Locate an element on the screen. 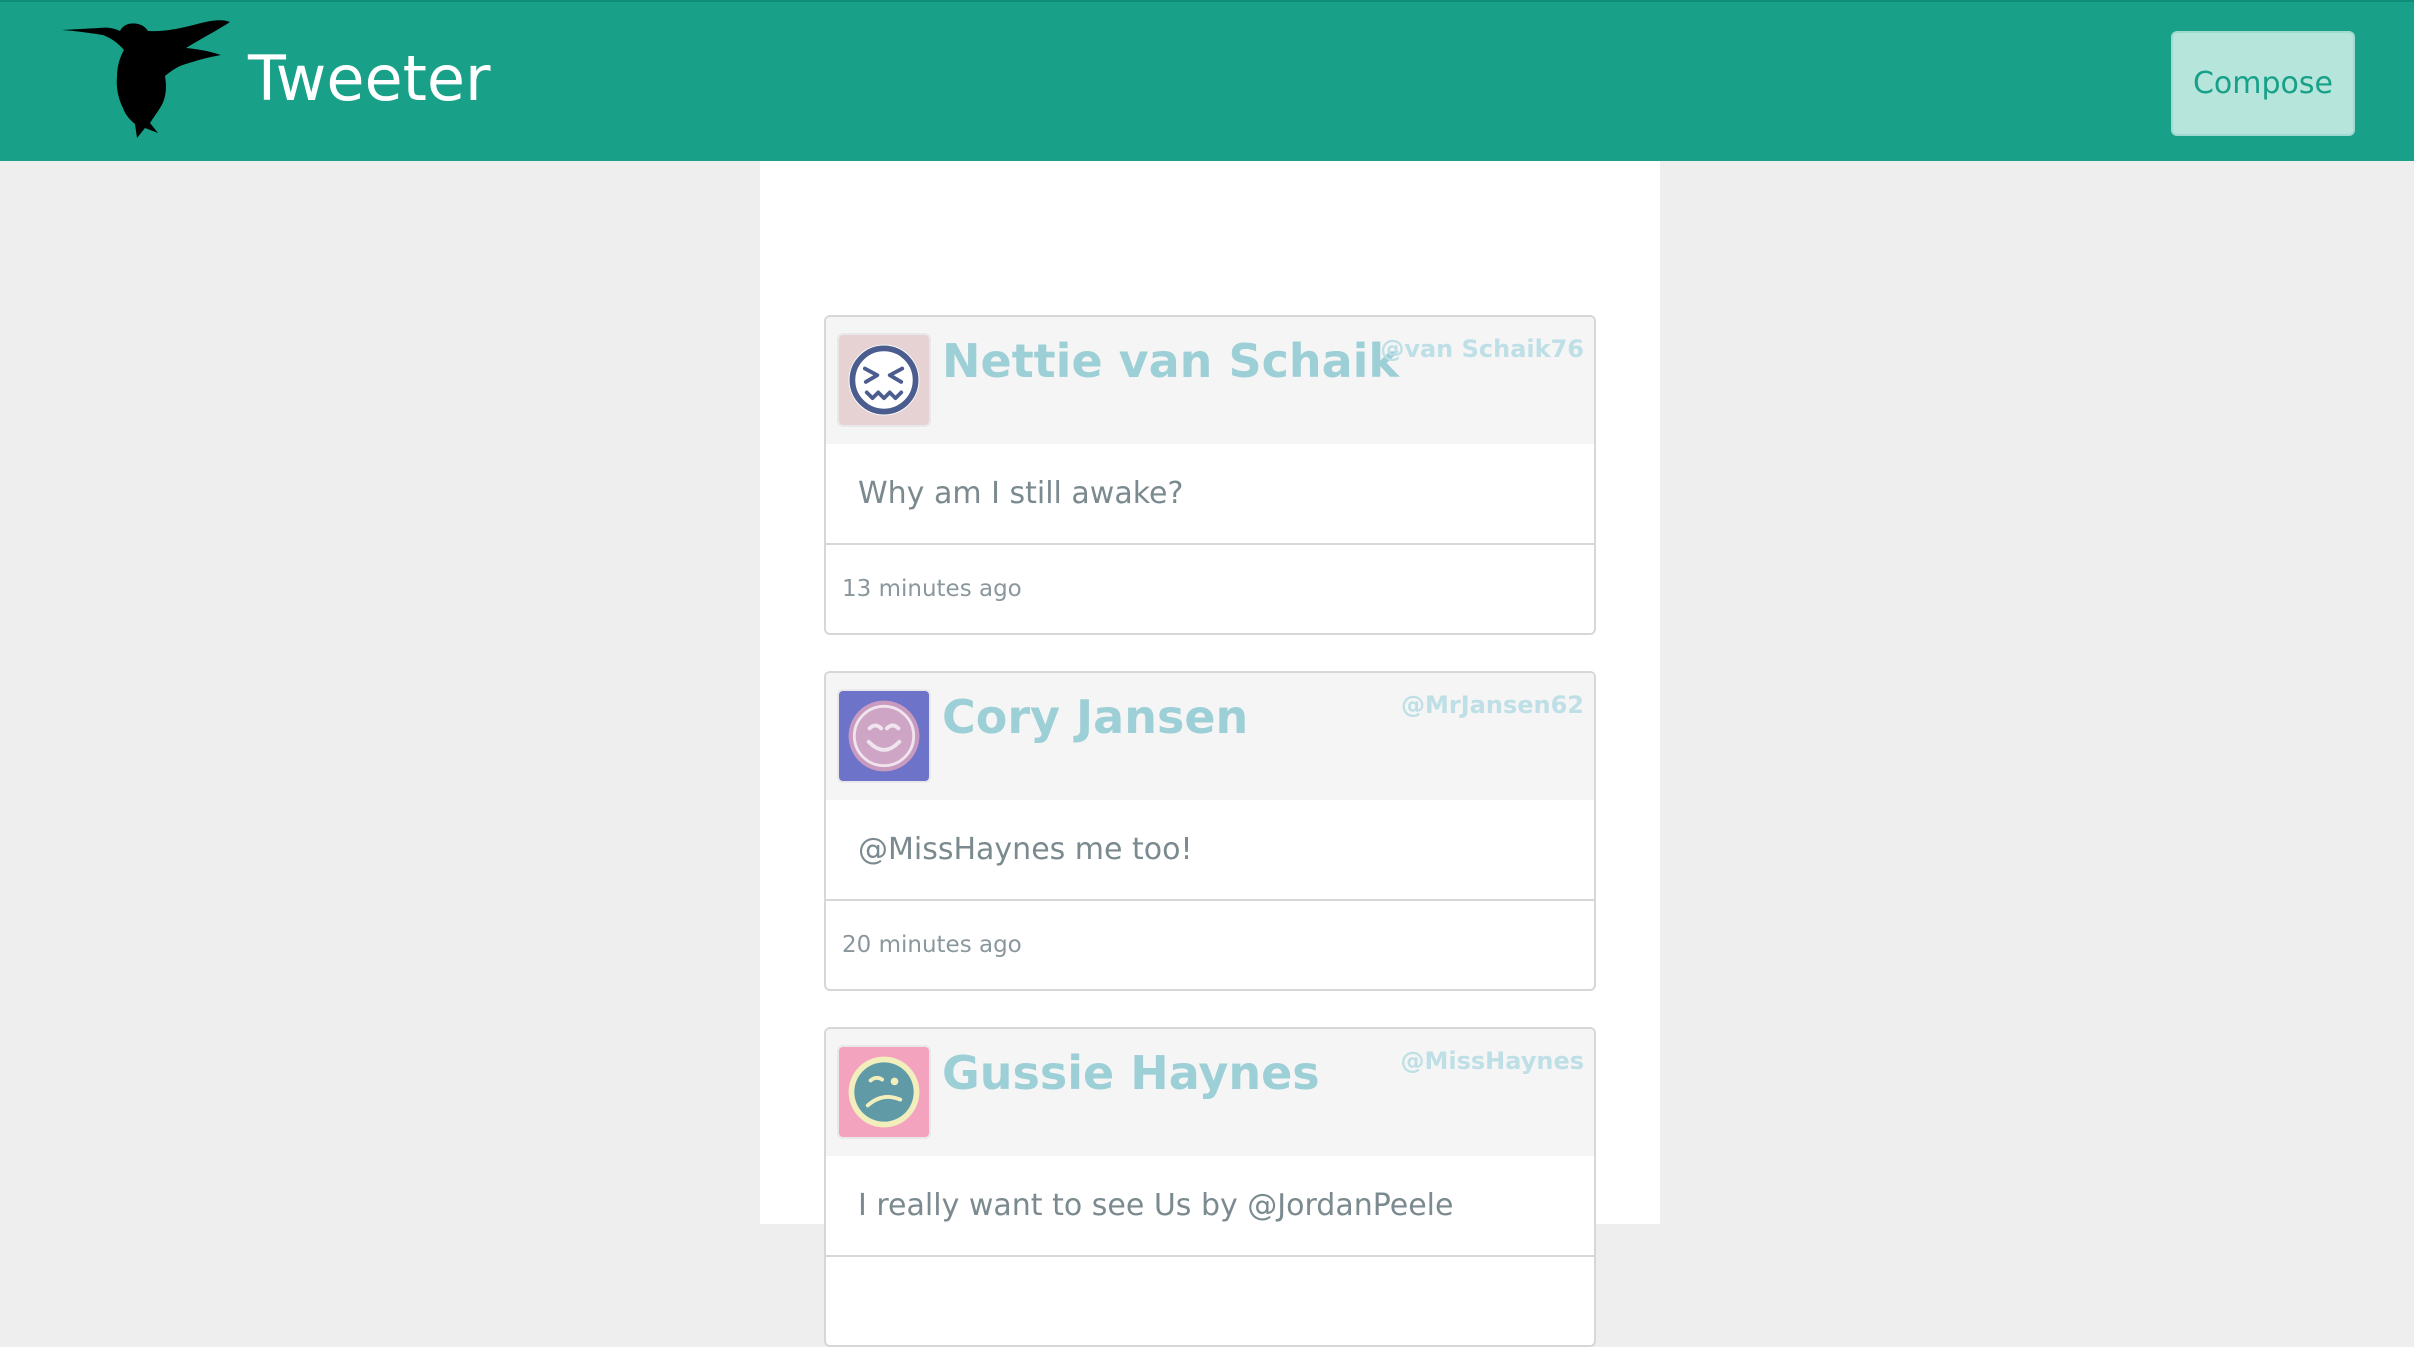 The image size is (2414, 1347). tweet-header: Nettie van Schaik @van Schaik76 is located at coordinates (1210, 380).